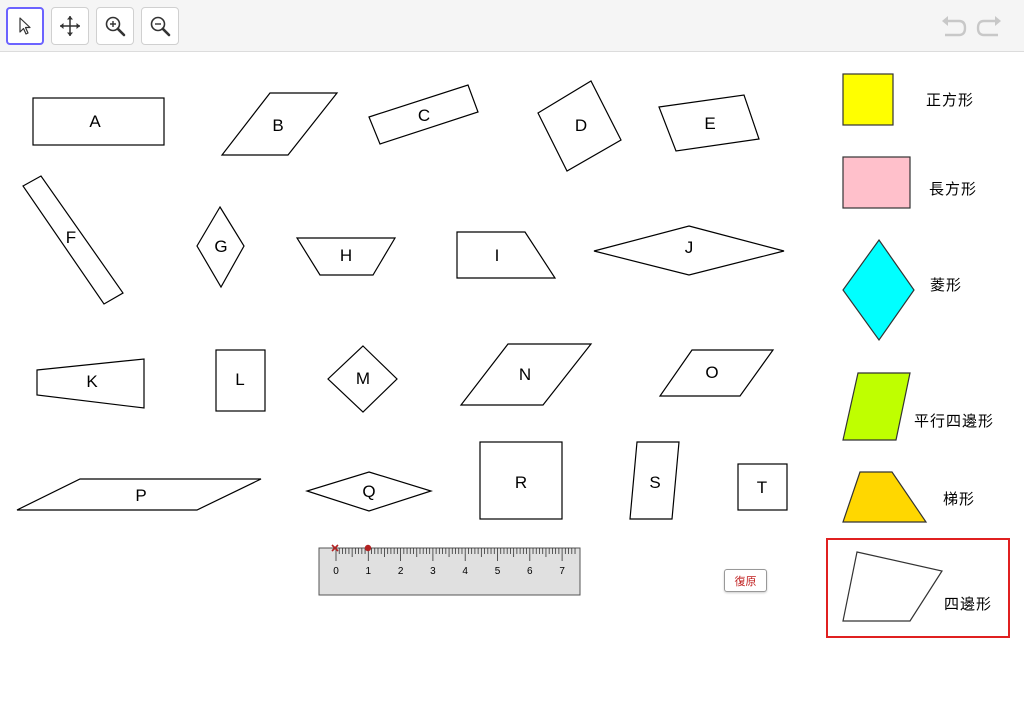  I want to click on category-label-quadrilateral: 四邊形, so click(968, 604).